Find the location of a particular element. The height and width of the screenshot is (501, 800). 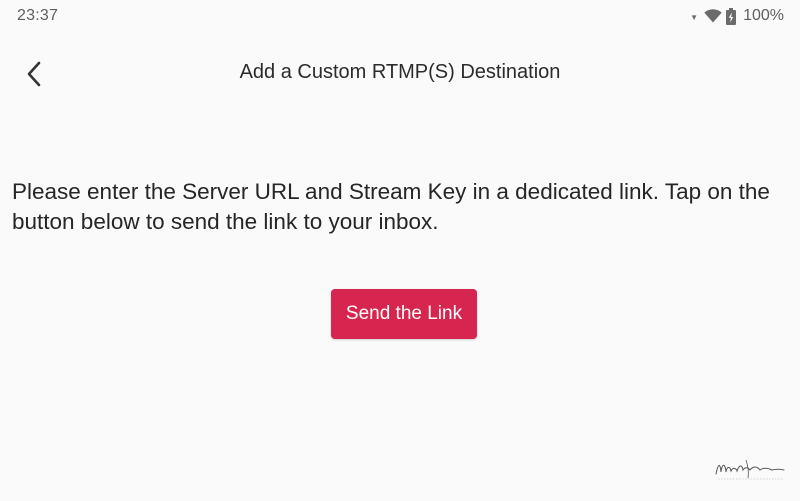

send-link-button: Send the Link is located at coordinates (404, 314).